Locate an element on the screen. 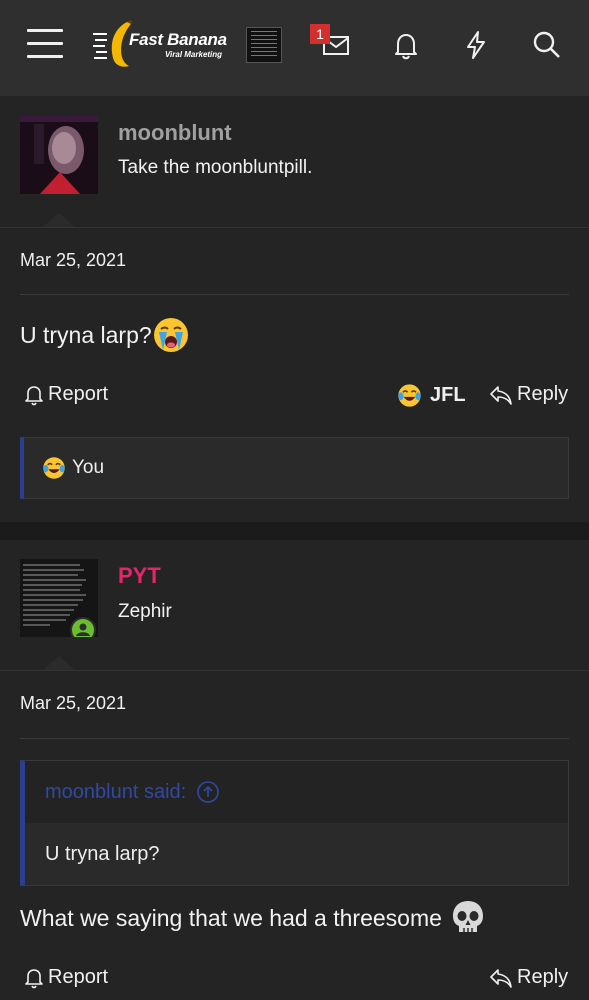  quote-text: U tryna larp? is located at coordinates (102, 853).